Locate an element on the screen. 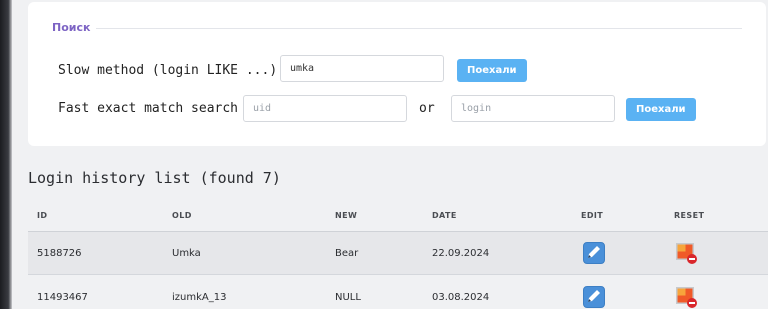 The width and height of the screenshot is (768, 309). cell-old-login: Umka is located at coordinates (186, 253).